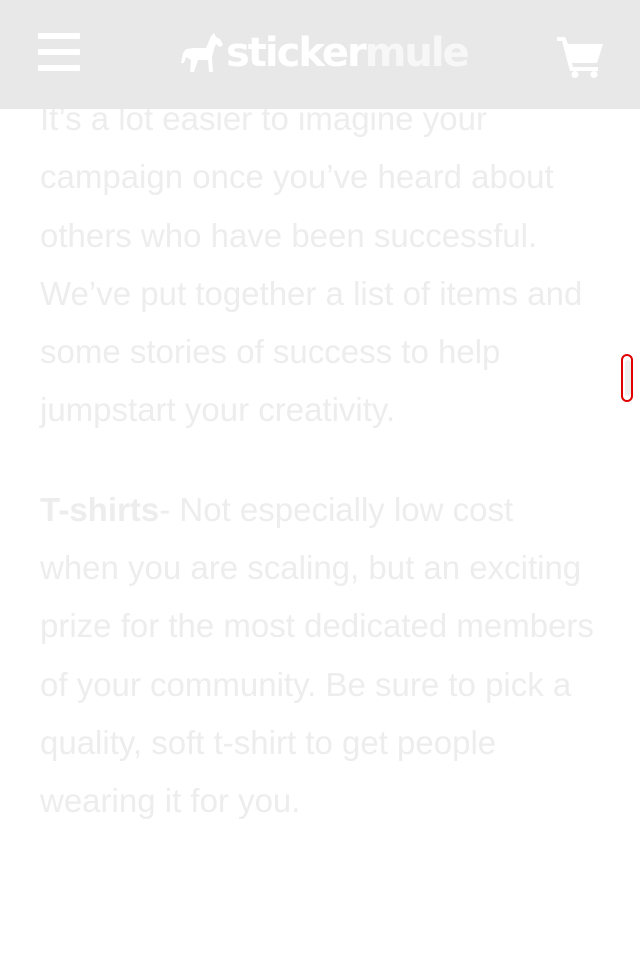  I want to click on hamburger-menu-icon, so click(60, 53).